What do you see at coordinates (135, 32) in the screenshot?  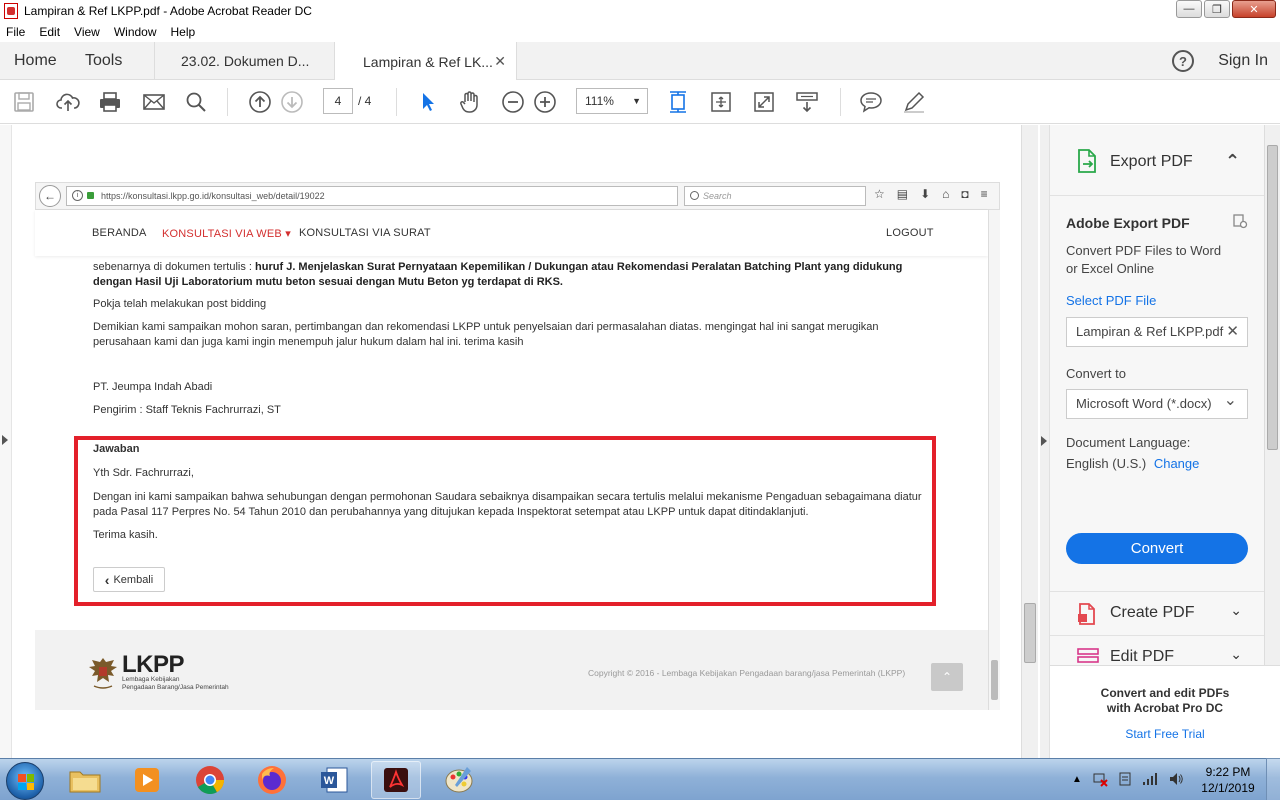 I see `menu-window: Window` at bounding box center [135, 32].